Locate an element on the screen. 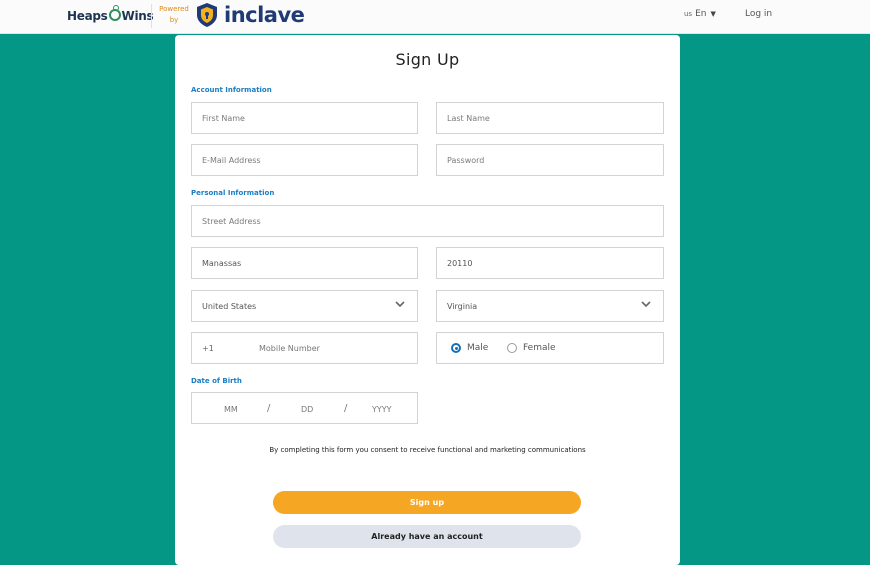 This screenshot has width=870, height=565. last-name-input is located at coordinates (550, 118).